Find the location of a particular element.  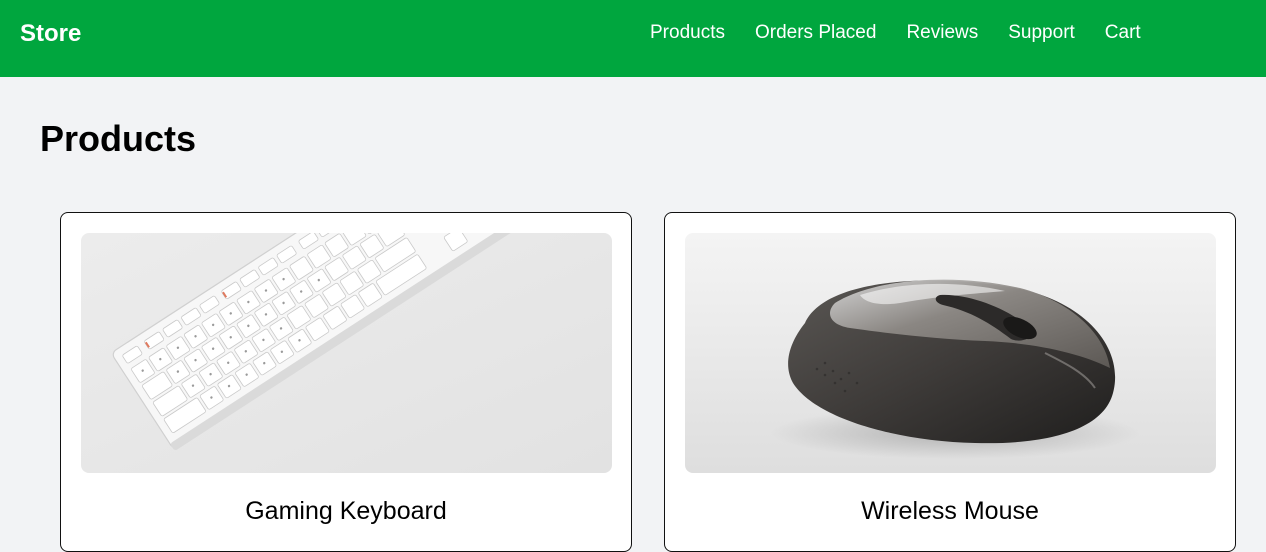

nav-link-support: Support is located at coordinates (1041, 33).